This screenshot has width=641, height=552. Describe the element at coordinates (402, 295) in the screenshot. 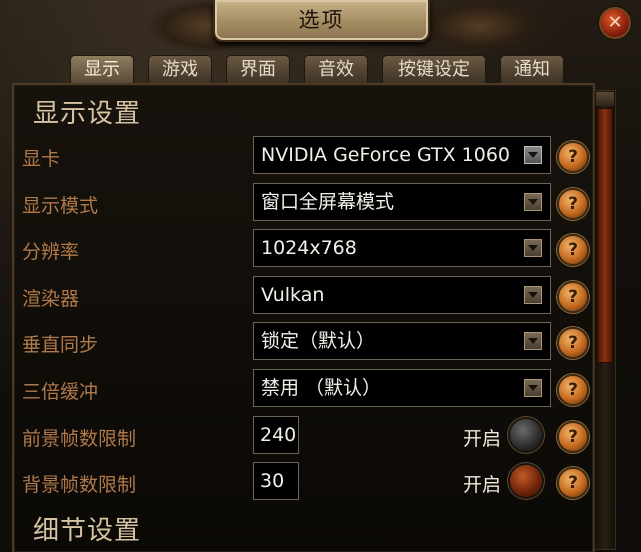

I see `renderer-select: Vulkan` at that location.